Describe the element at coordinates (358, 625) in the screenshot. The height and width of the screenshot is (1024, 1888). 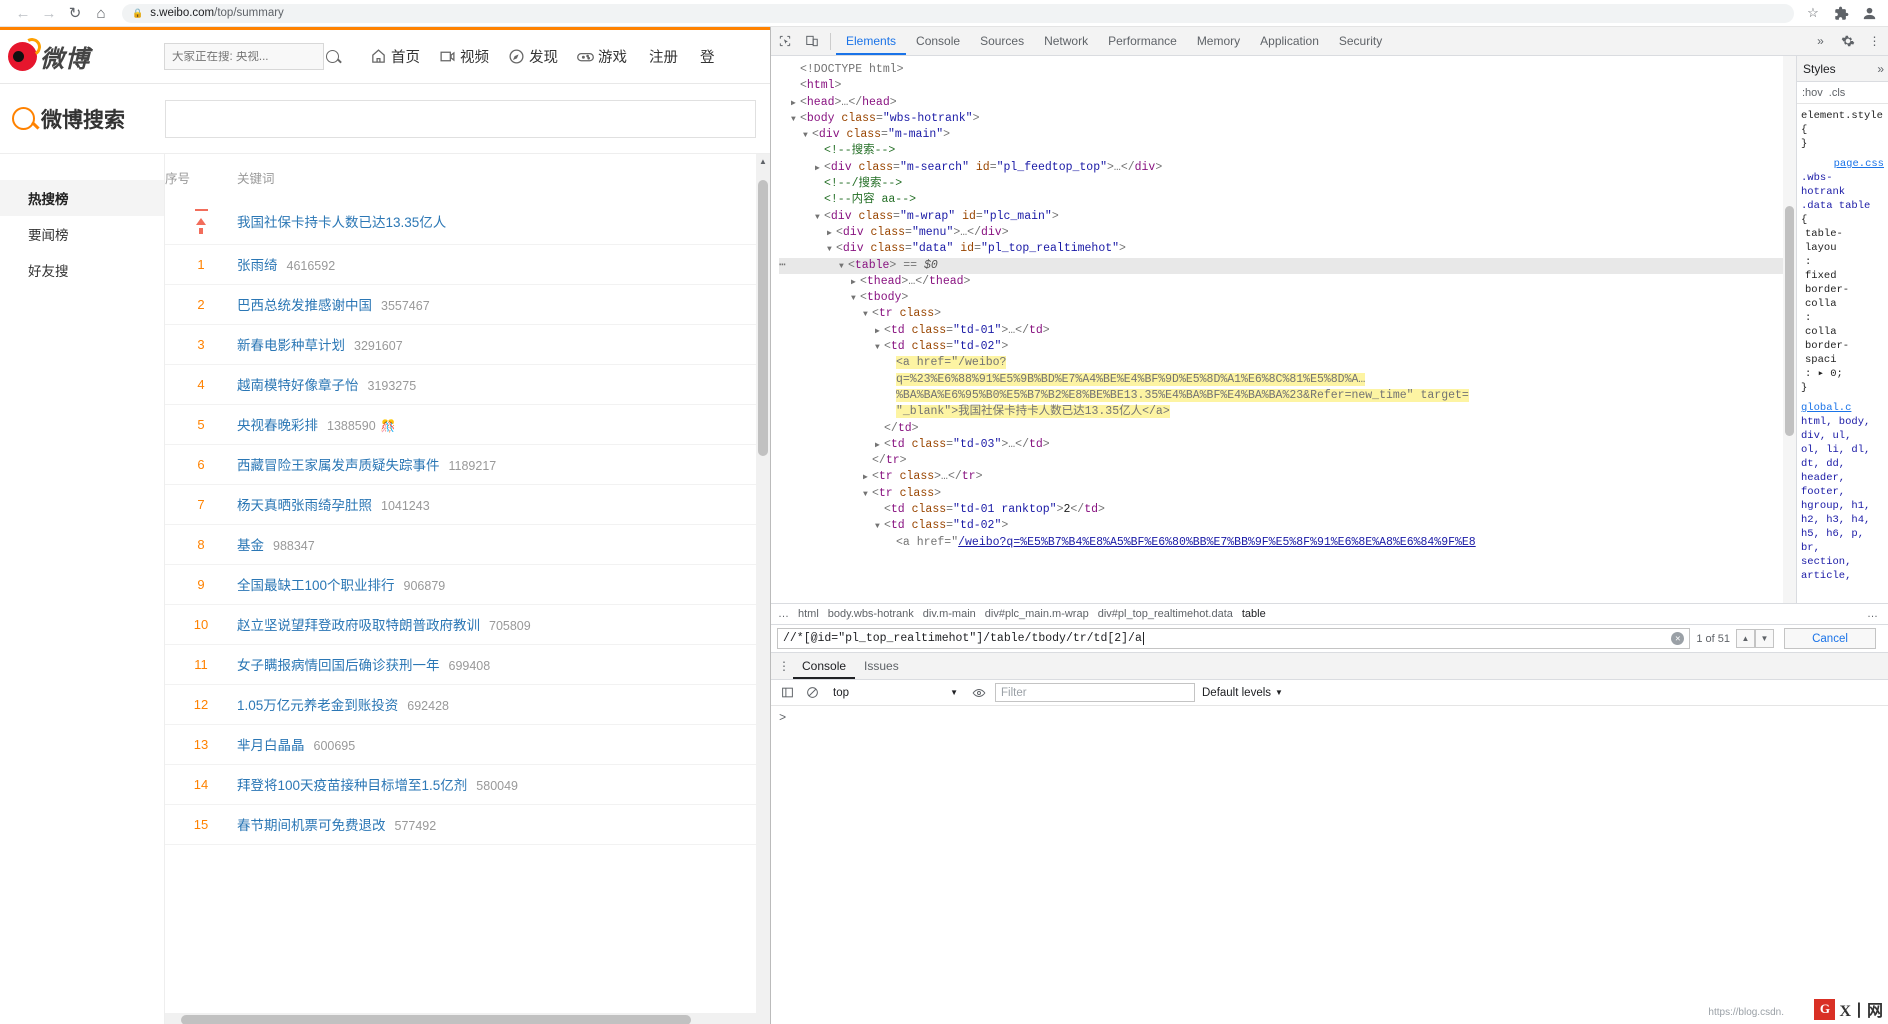
I see `keyword-link: 赵立坚说望拜登政府吸取特朗普政府教训` at that location.